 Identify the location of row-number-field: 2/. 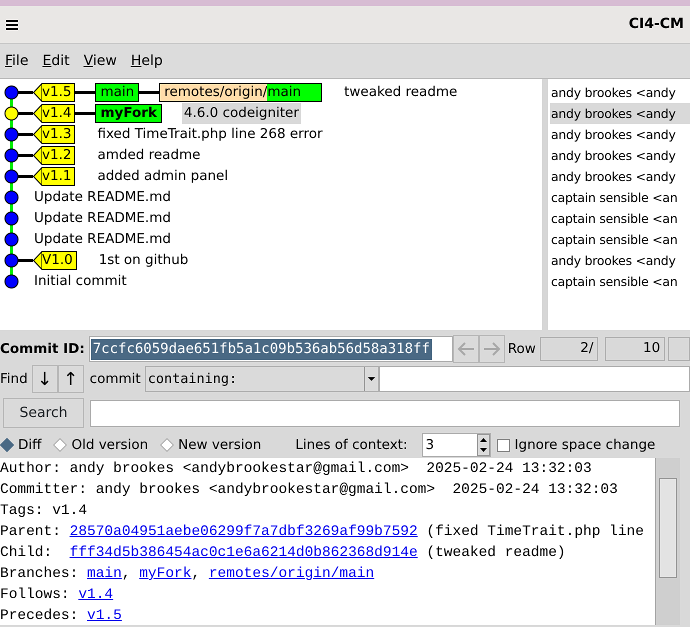
(569, 349).